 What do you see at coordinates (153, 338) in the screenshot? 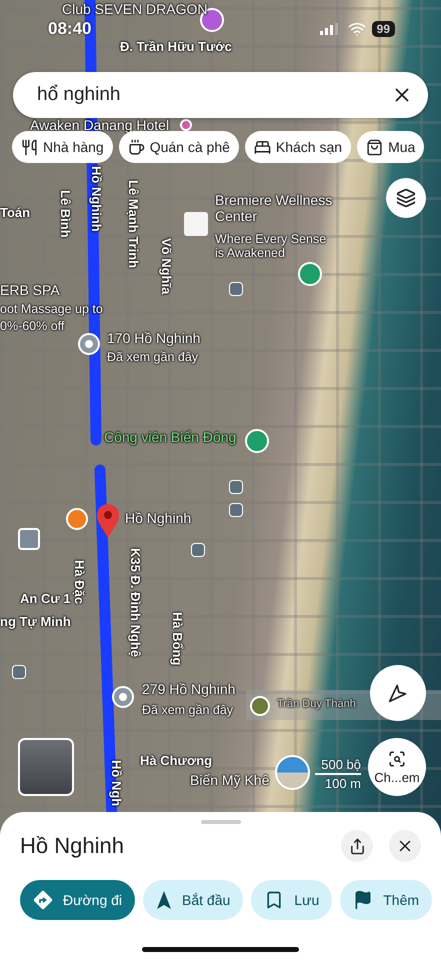
I see `map-label: 170 Hồ Nghinh` at bounding box center [153, 338].